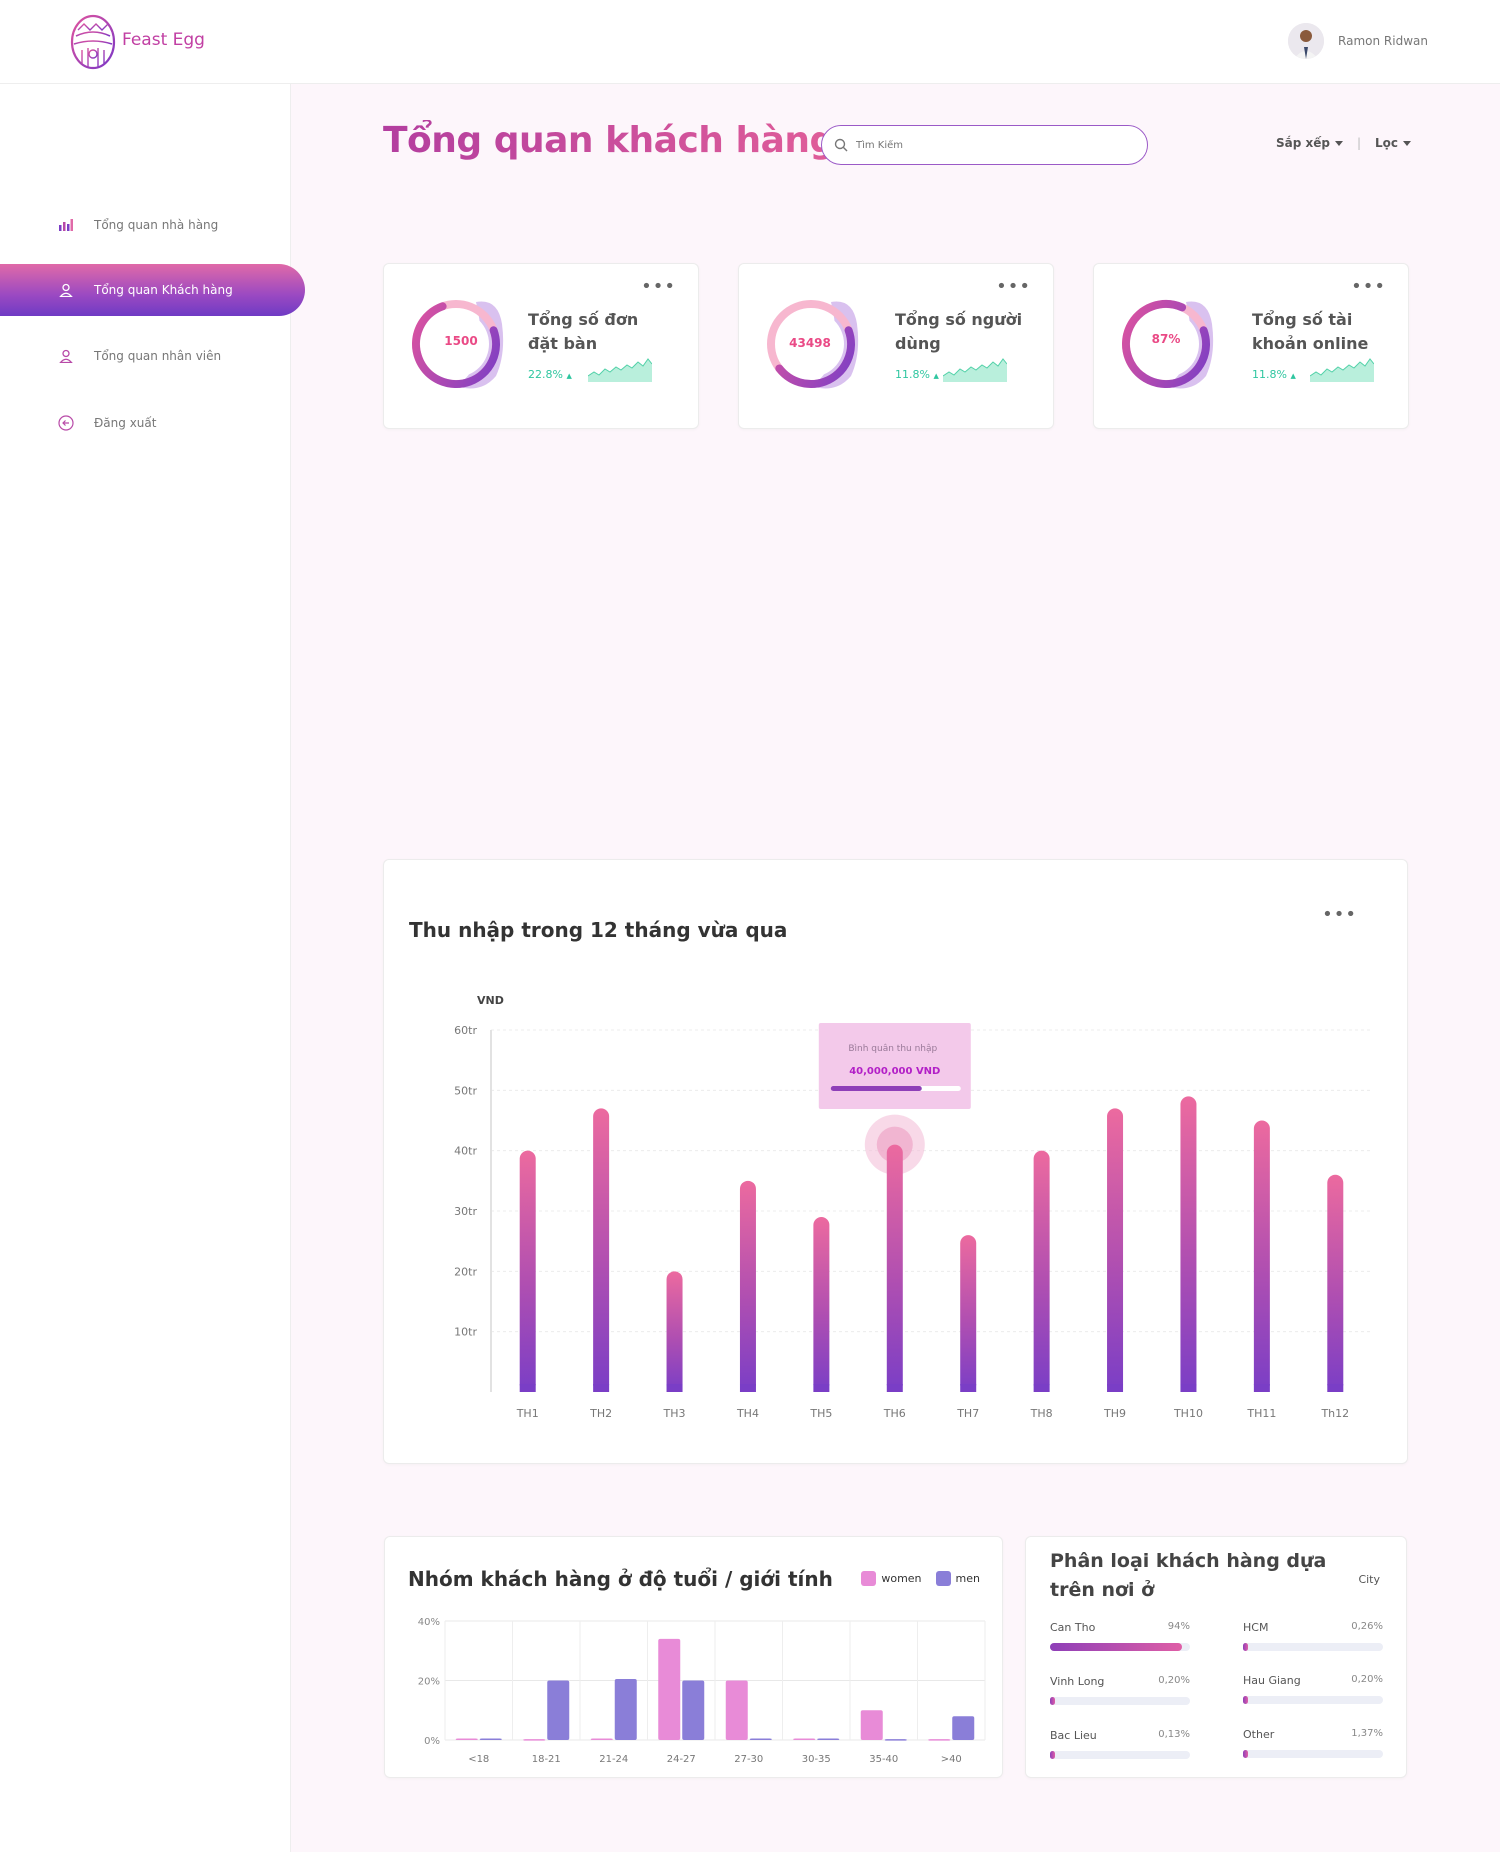 Image resolution: width=1500 pixels, height=1852 pixels. Describe the element at coordinates (465, 1211) in the screenshot. I see `y-tick-label: 30tr` at that location.